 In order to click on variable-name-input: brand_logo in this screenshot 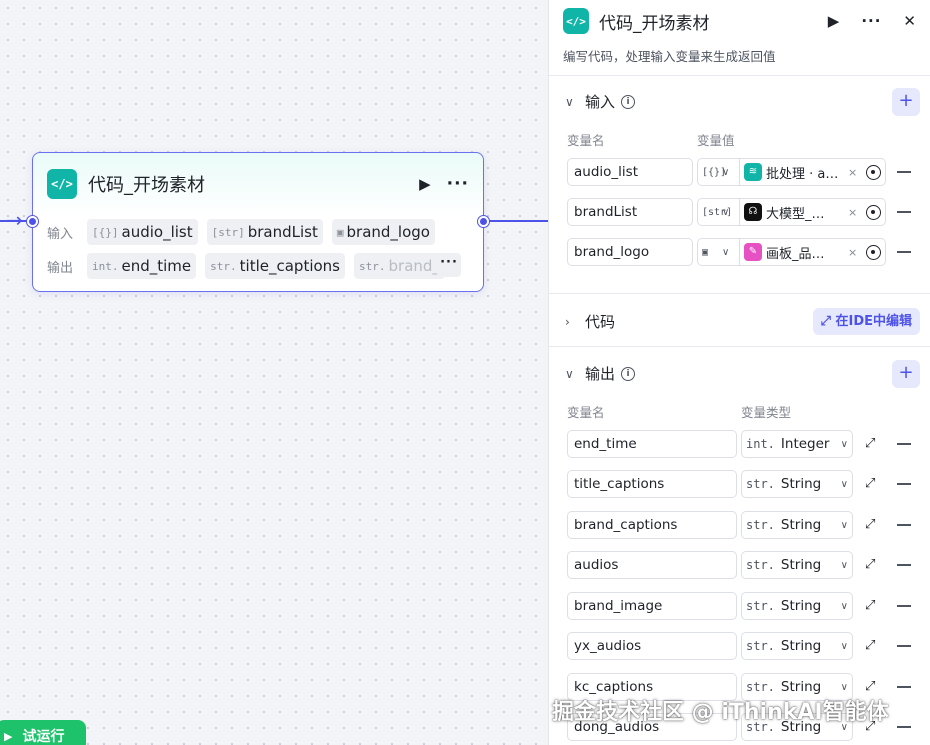, I will do `click(630, 252)`.